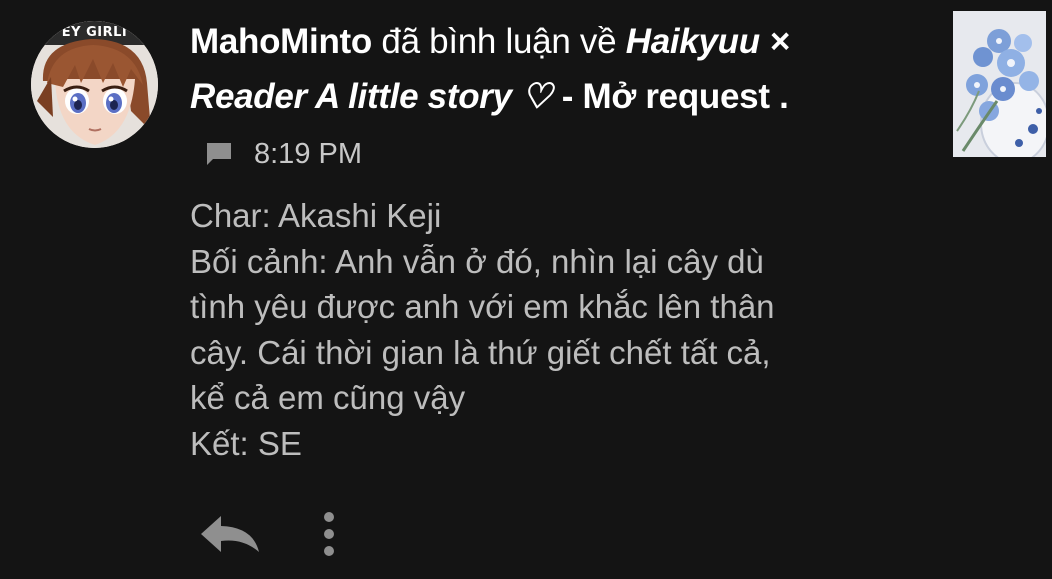 The image size is (1052, 579). I want to click on avatar: EY GIRLI, so click(94, 84).